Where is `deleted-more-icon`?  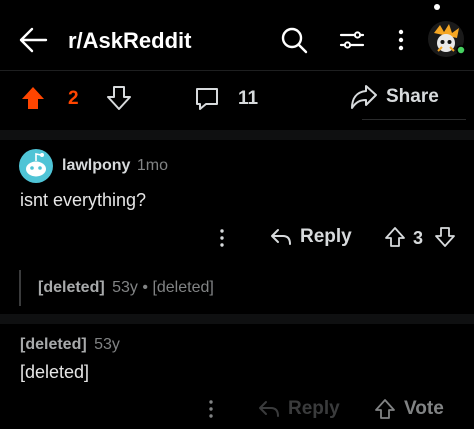 deleted-more-icon is located at coordinates (211, 409).